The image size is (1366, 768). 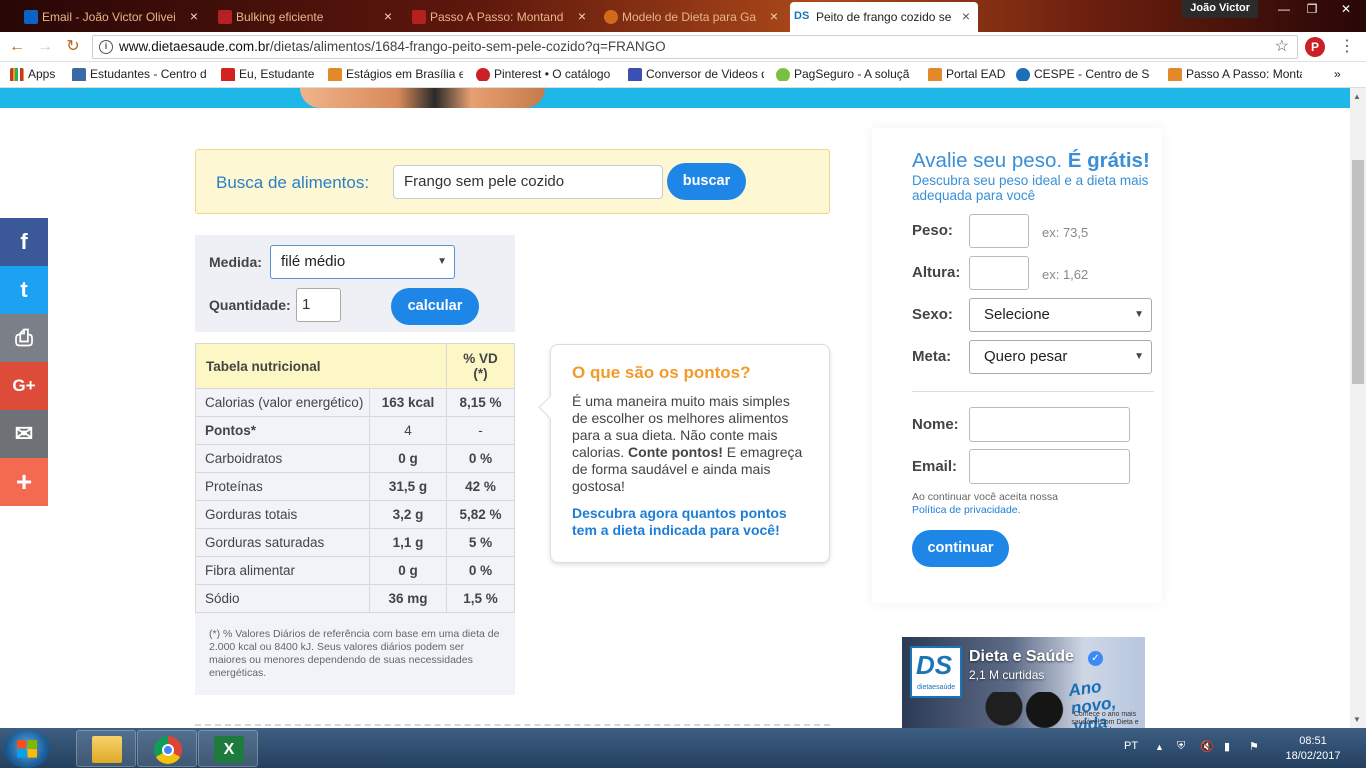 I want to click on print-button: ⎙, so click(x=24, y=338).